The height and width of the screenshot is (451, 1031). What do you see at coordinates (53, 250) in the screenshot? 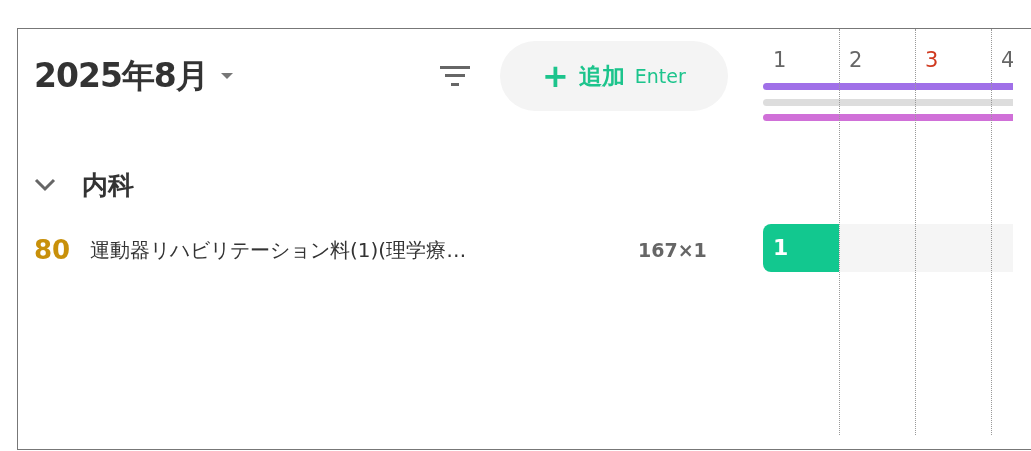
I see `points-value: 80` at bounding box center [53, 250].